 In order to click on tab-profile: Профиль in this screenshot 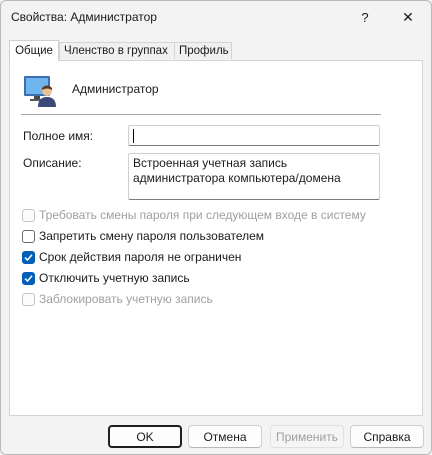, I will do `click(203, 50)`.